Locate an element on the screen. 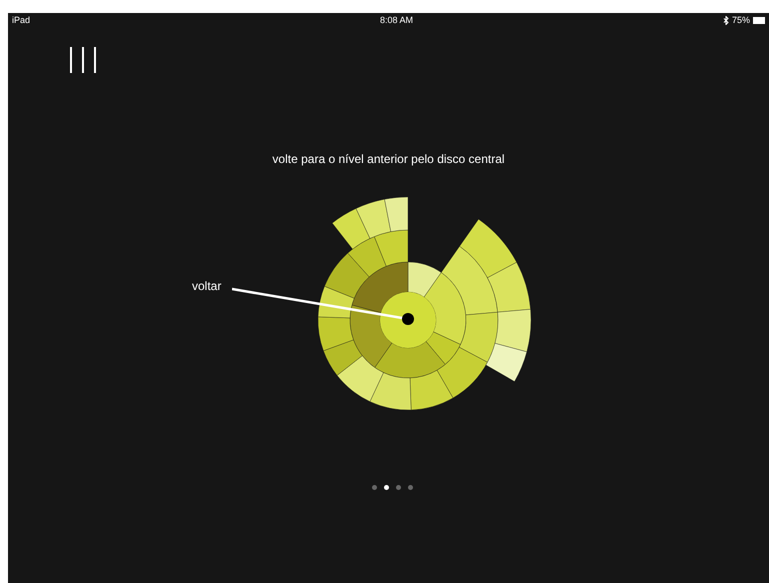 This screenshot has width=769, height=583. menu-icon is located at coordinates (84, 60).